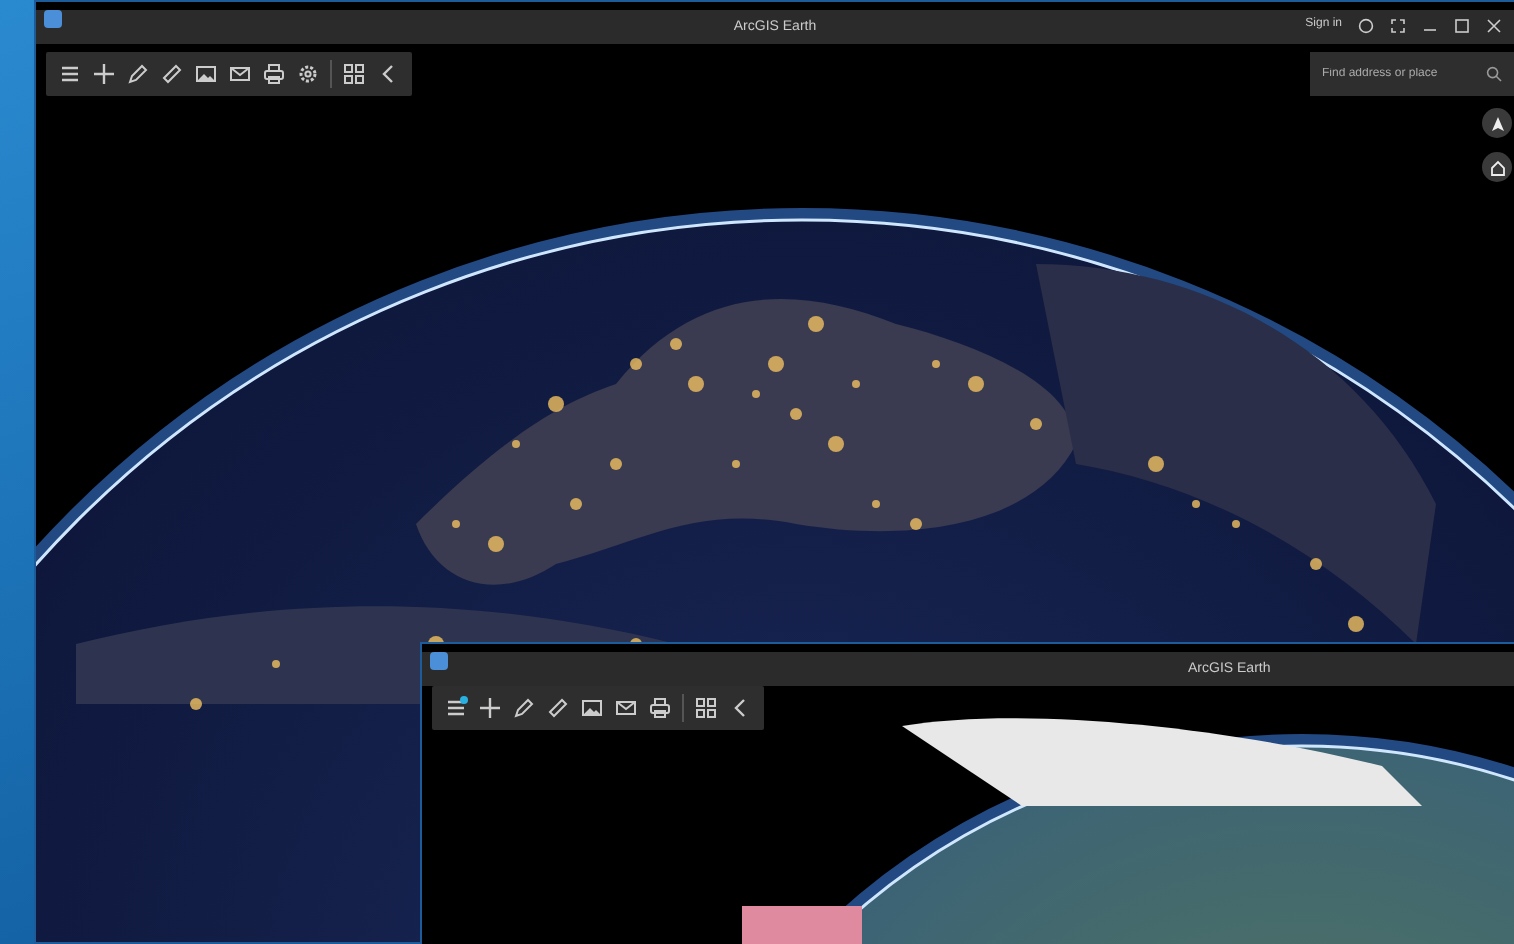  I want to click on compass-arrow-icon, so click(1497, 123).